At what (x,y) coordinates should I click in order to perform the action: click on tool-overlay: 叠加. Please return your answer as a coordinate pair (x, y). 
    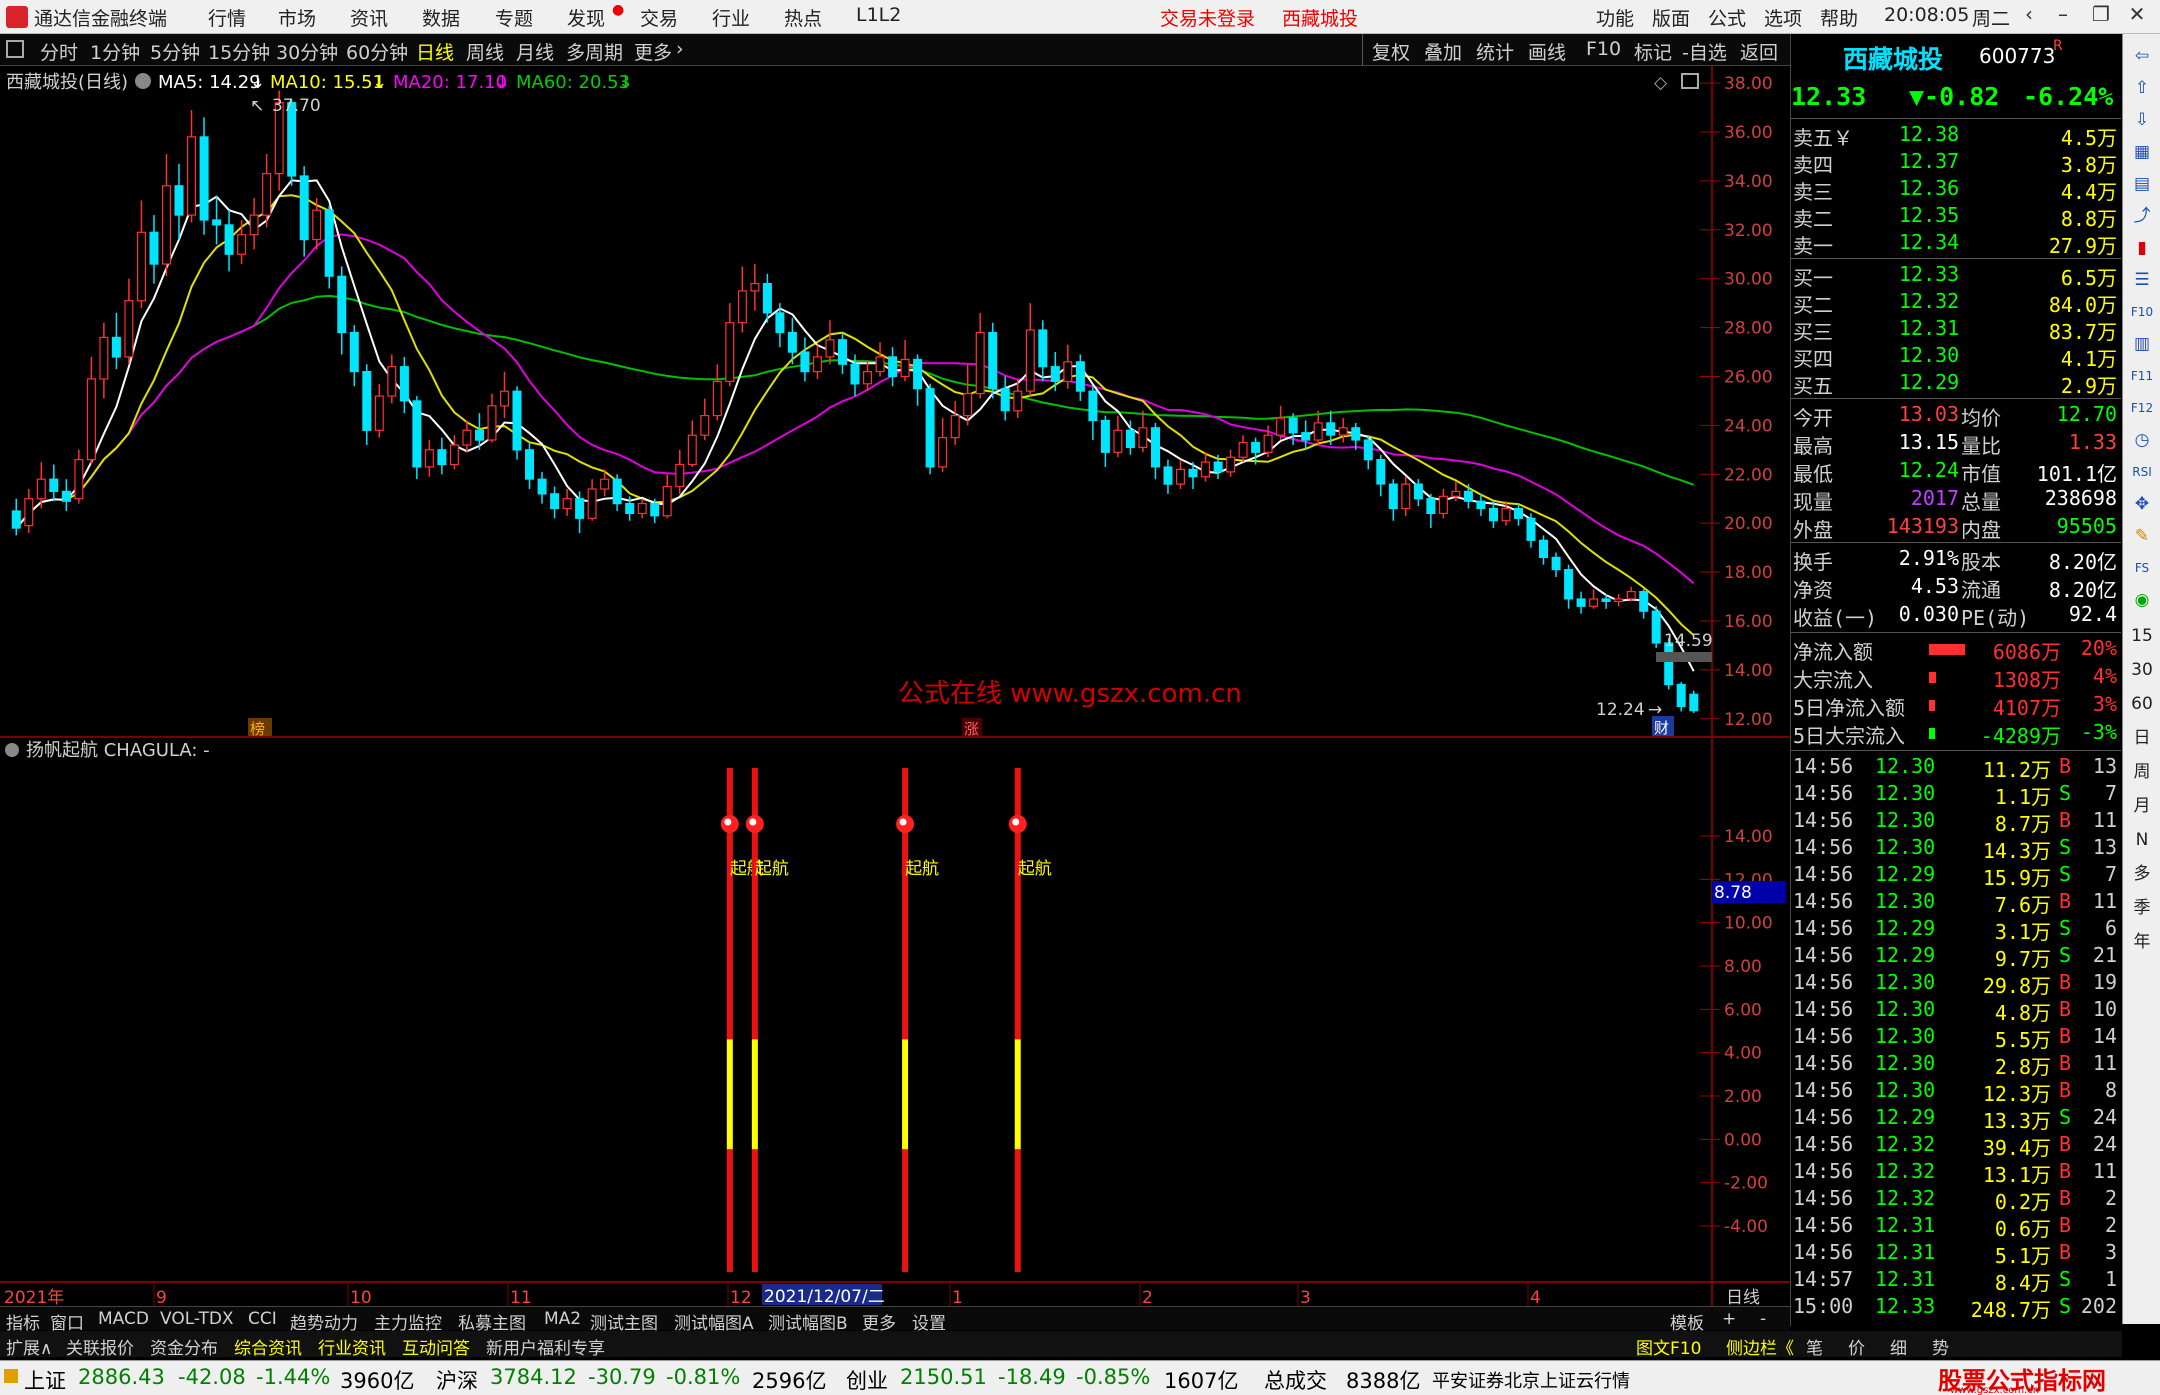
    Looking at the image, I should click on (1443, 51).